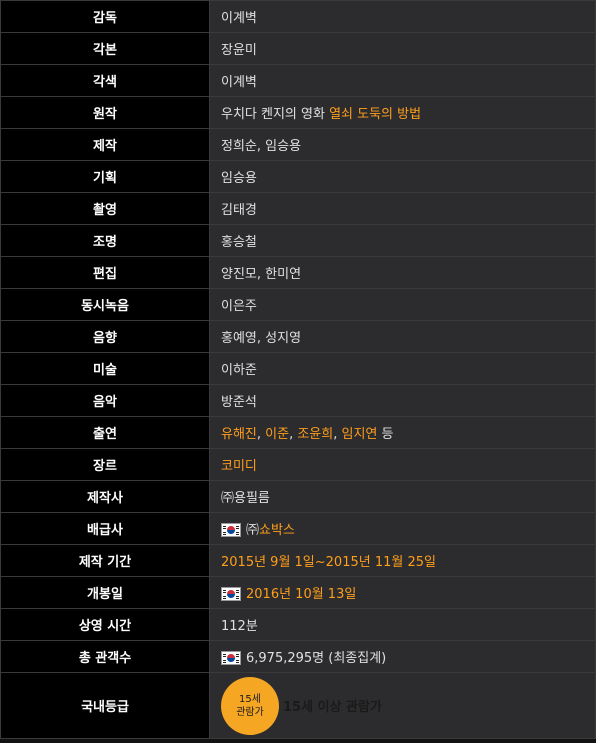 Image resolution: width=596 pixels, height=743 pixels. Describe the element at coordinates (402, 432) in the screenshot. I see `value-cast: 유해진, 이준, 조윤희, 임지연 등` at that location.